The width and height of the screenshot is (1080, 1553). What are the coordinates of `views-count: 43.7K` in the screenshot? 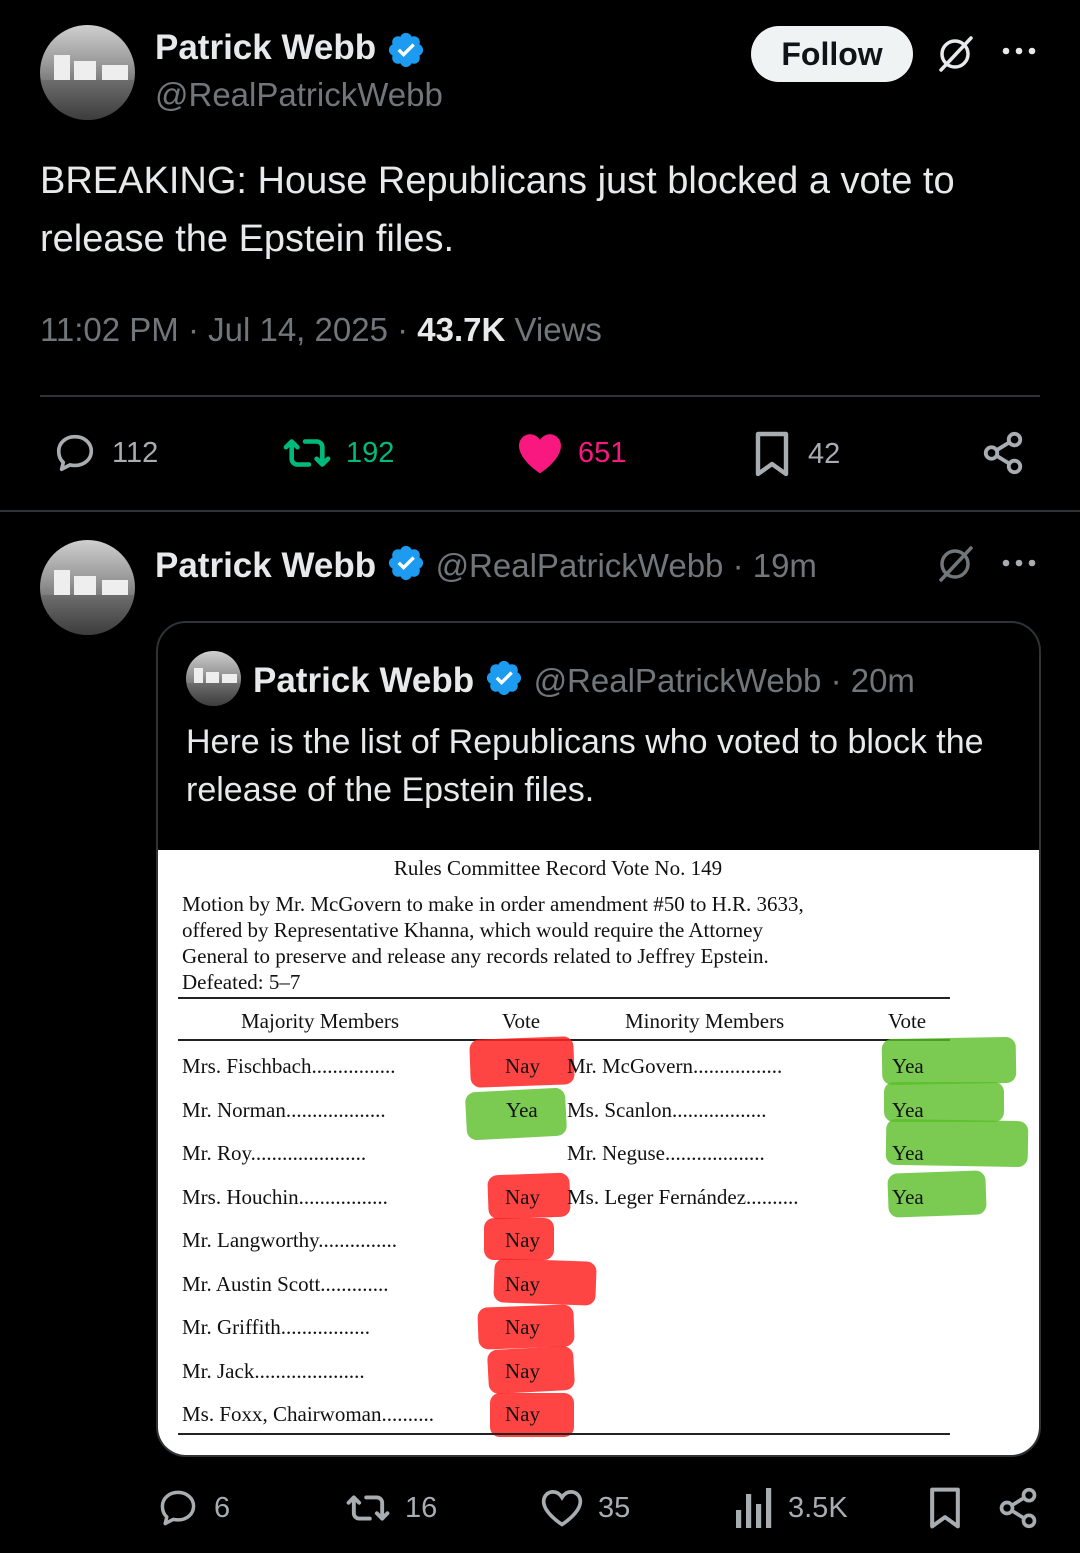 It's located at (461, 329).